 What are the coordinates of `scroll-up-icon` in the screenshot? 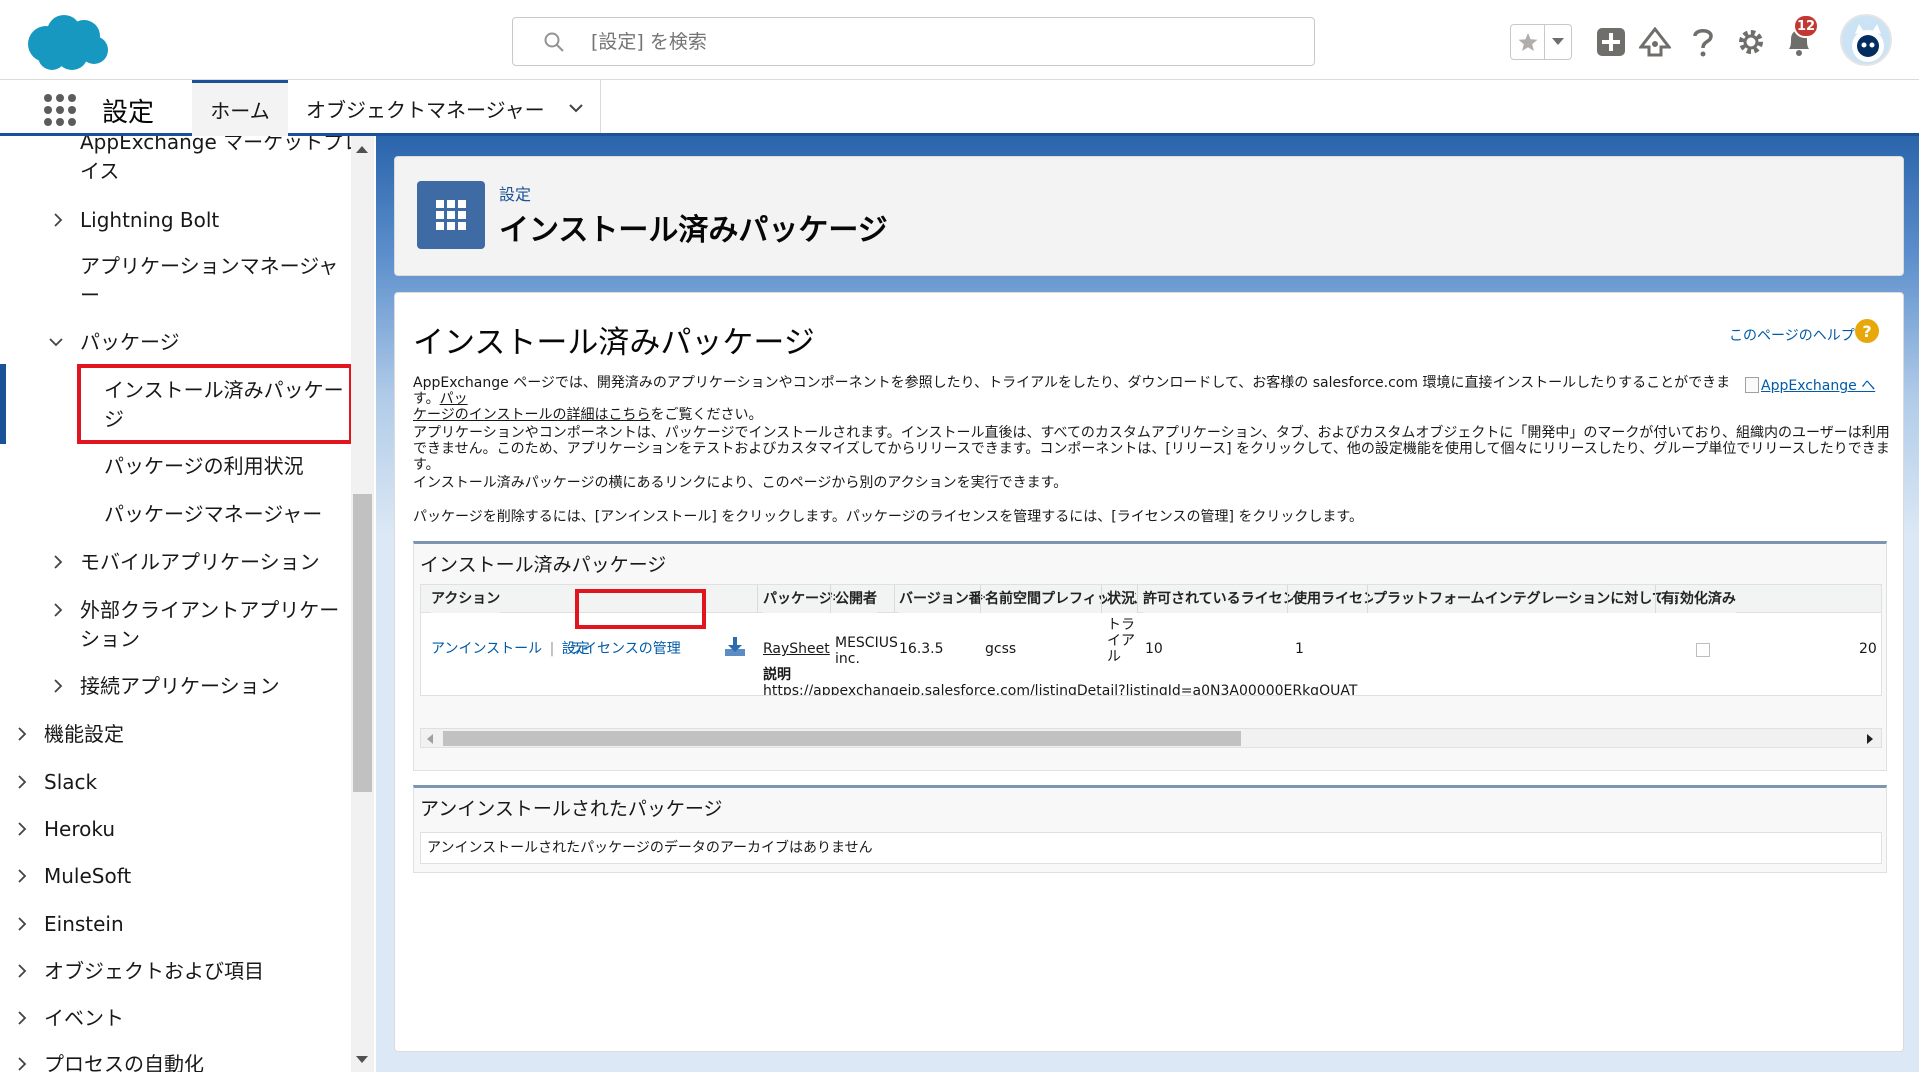 It's located at (362, 149).